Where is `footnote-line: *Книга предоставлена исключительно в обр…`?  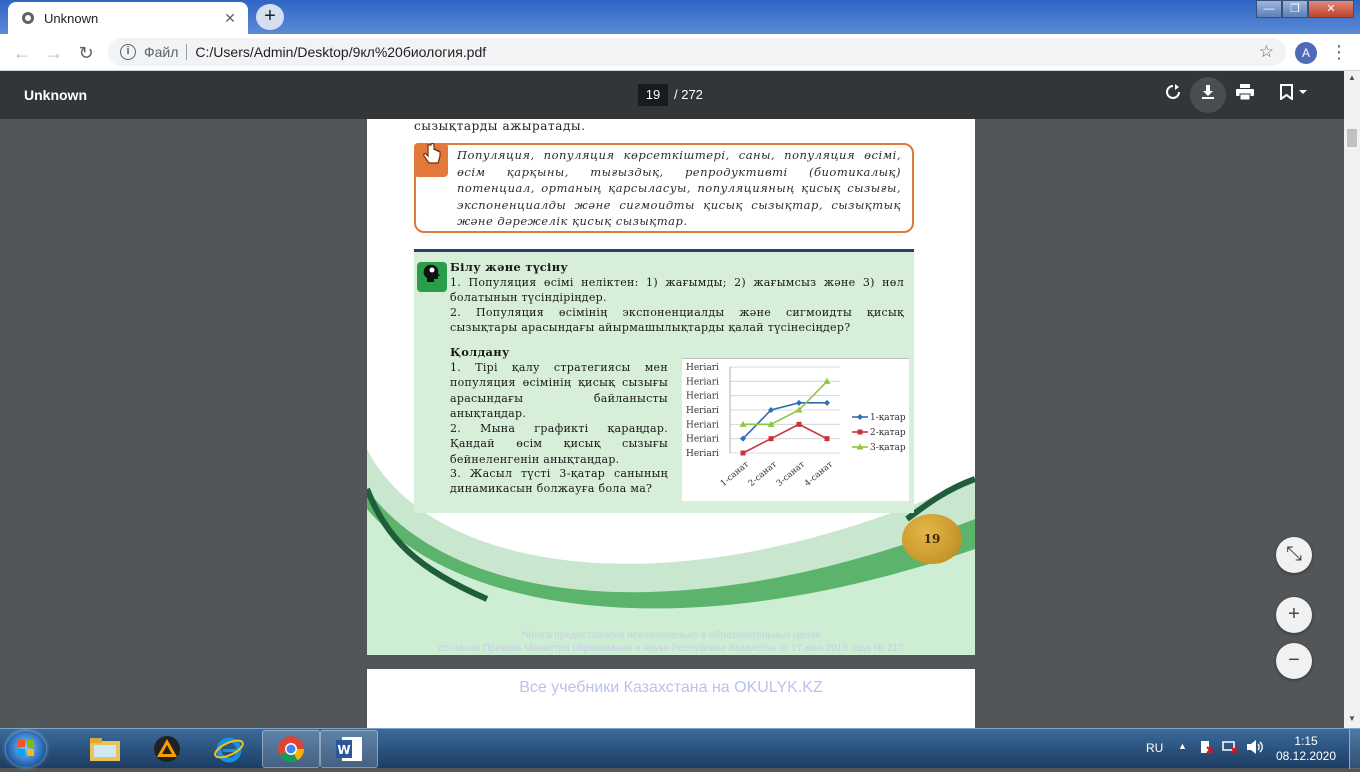
footnote-line: *Книга предоставлена исключительно в обр… is located at coordinates (671, 635).